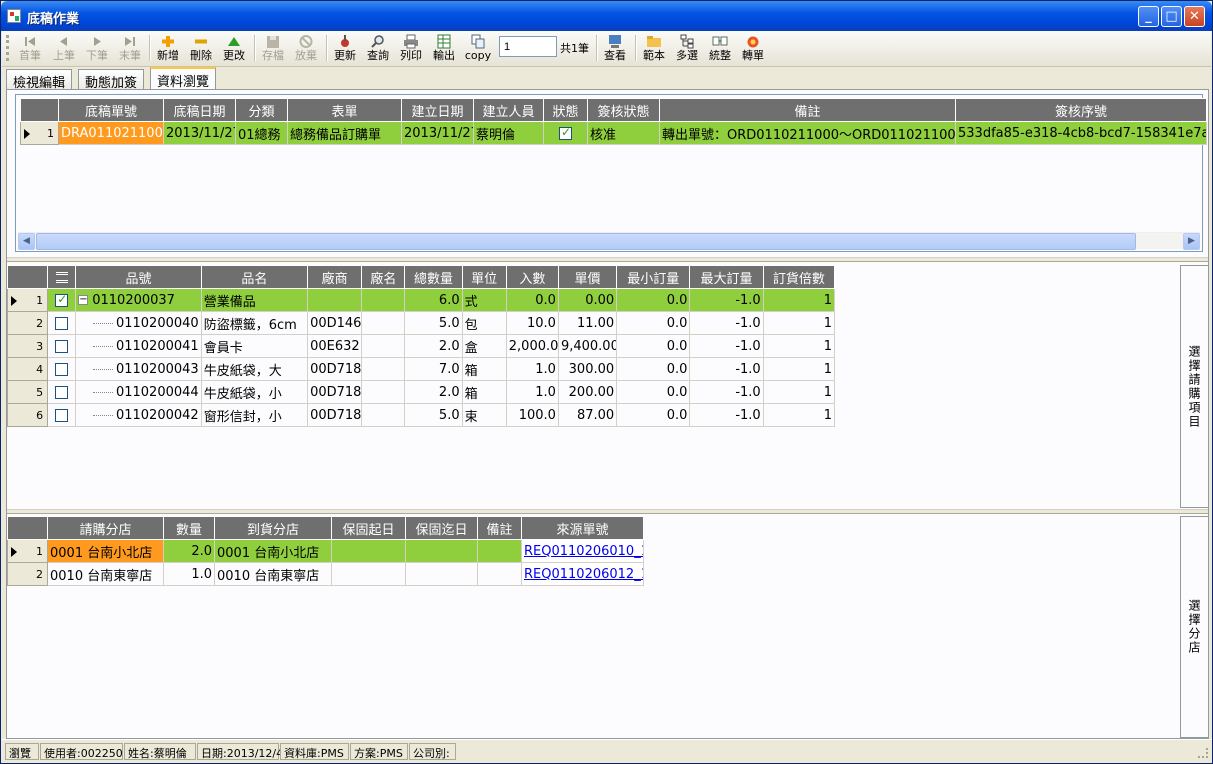 This screenshot has height=764, width=1213. I want to click on source-number-link: REQ0110206012_1, so click(583, 574).